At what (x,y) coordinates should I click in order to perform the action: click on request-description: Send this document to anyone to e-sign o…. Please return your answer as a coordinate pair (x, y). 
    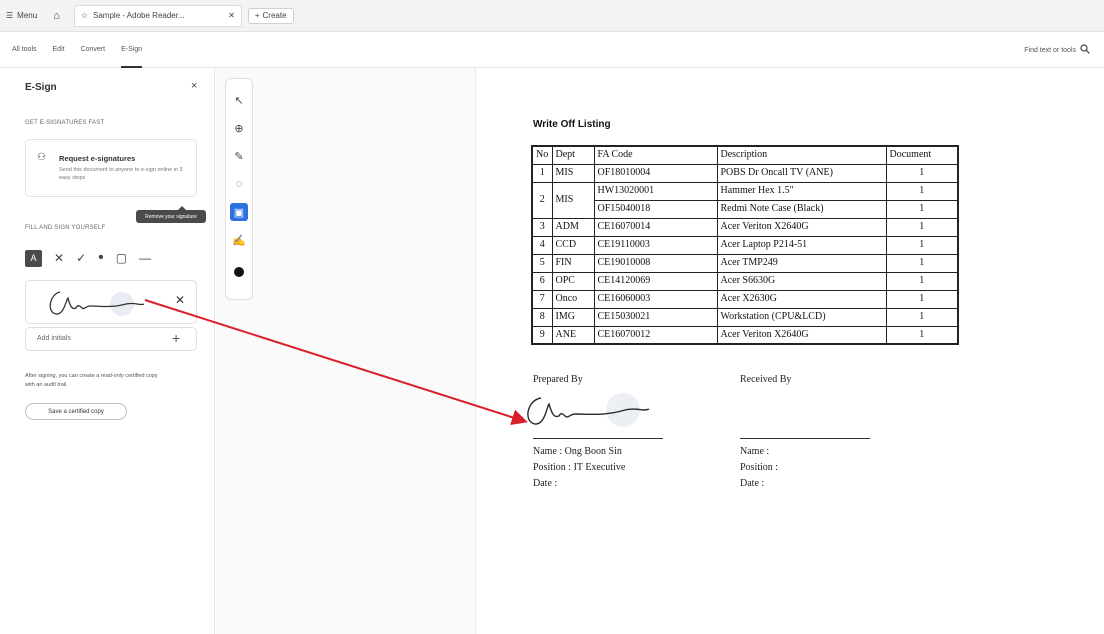
    Looking at the image, I should click on (121, 174).